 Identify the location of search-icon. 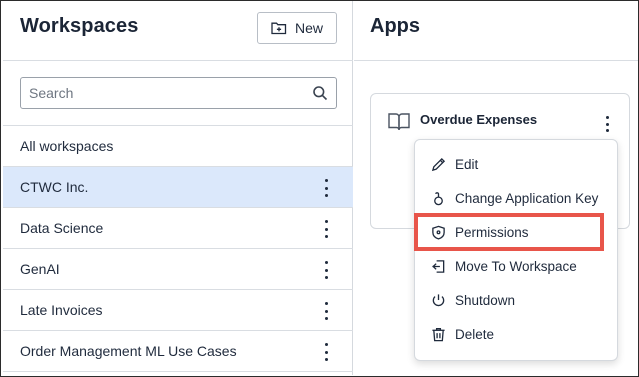
(320, 93).